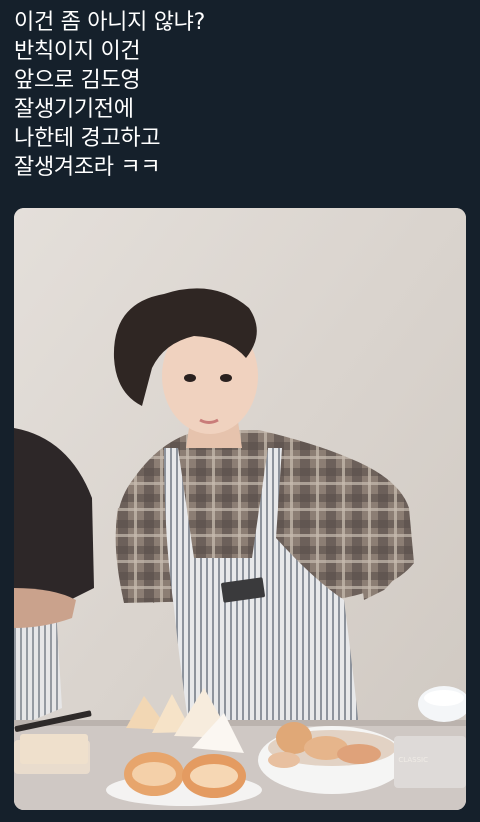 The image size is (480, 822). What do you see at coordinates (74, 109) in the screenshot?
I see `tweet-line: 잘생기기전에` at bounding box center [74, 109].